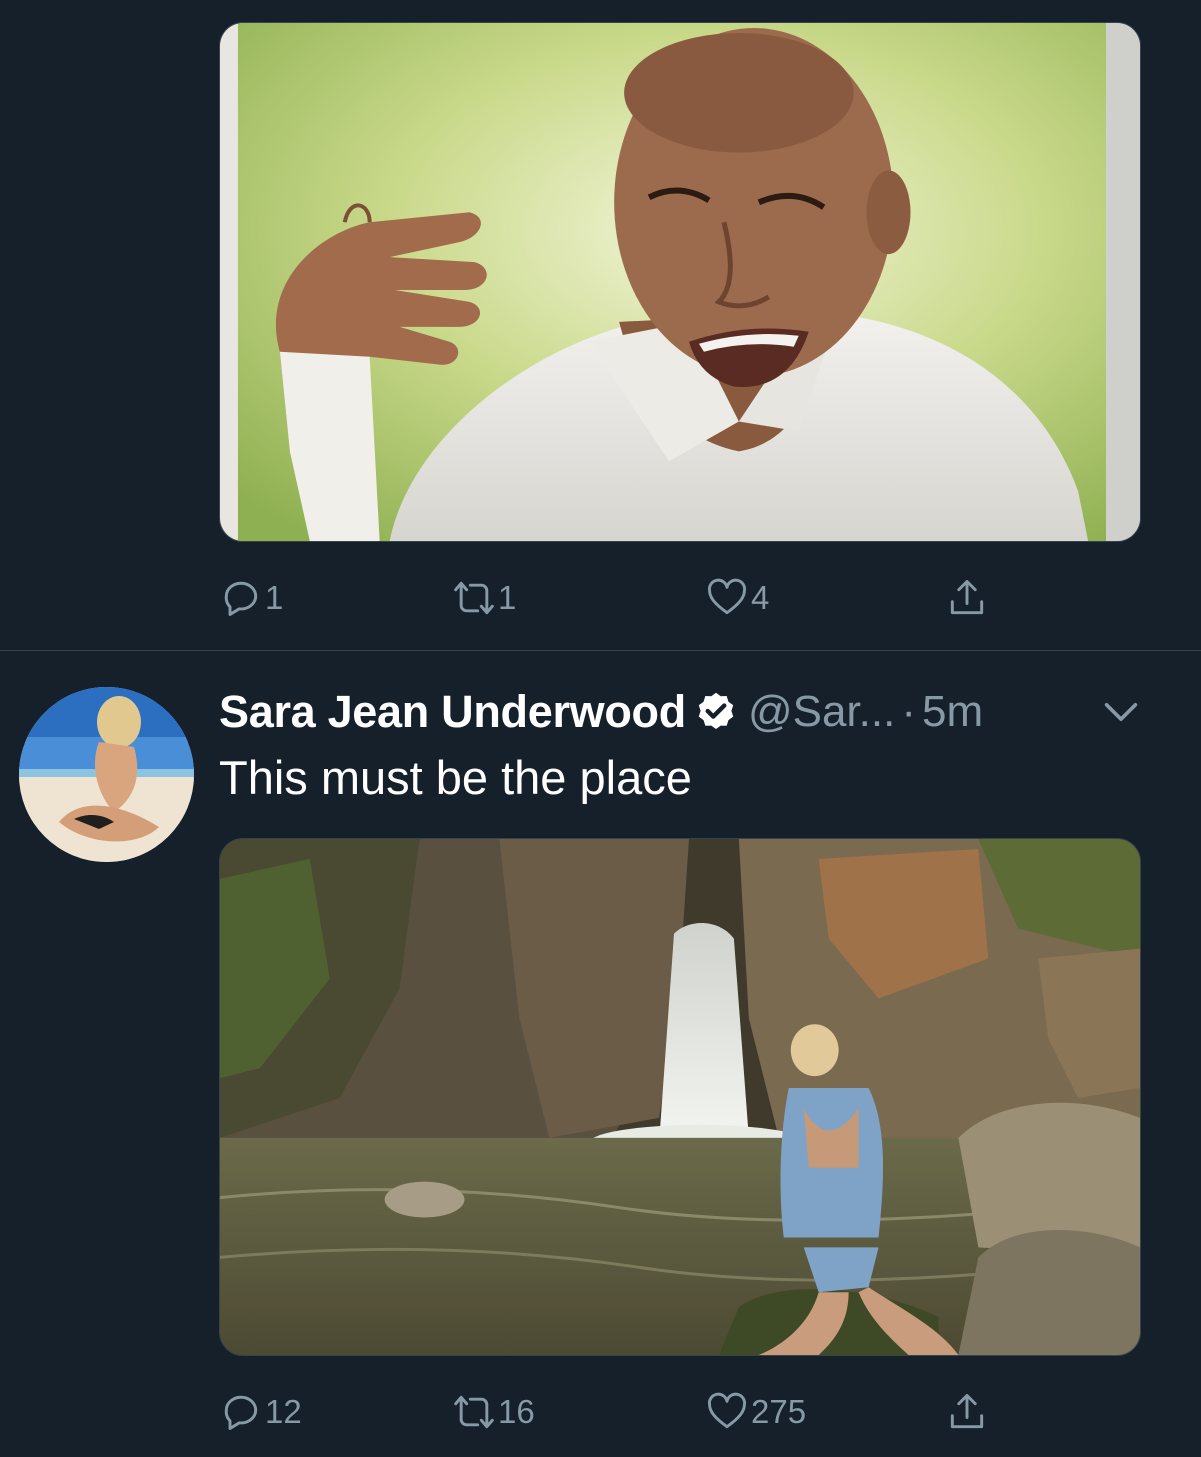 This screenshot has height=1457, width=1201. What do you see at coordinates (507, 597) in the screenshot?
I see `retweet-count: 1` at bounding box center [507, 597].